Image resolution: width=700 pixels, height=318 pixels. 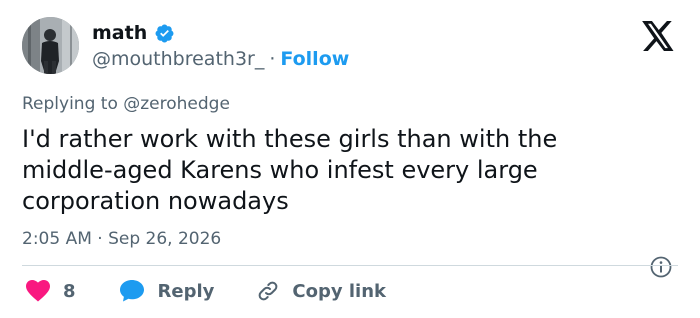 I want to click on link-icon, so click(x=268, y=291).